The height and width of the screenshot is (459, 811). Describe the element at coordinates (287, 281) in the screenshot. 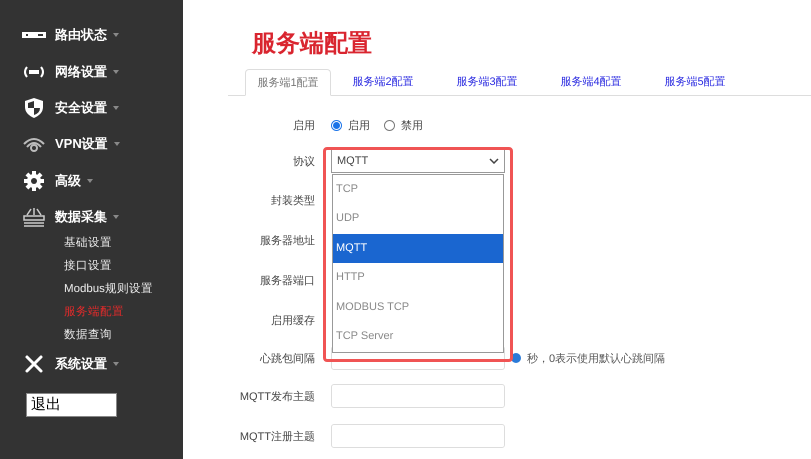

I see `field-label: 服务器端口` at that location.